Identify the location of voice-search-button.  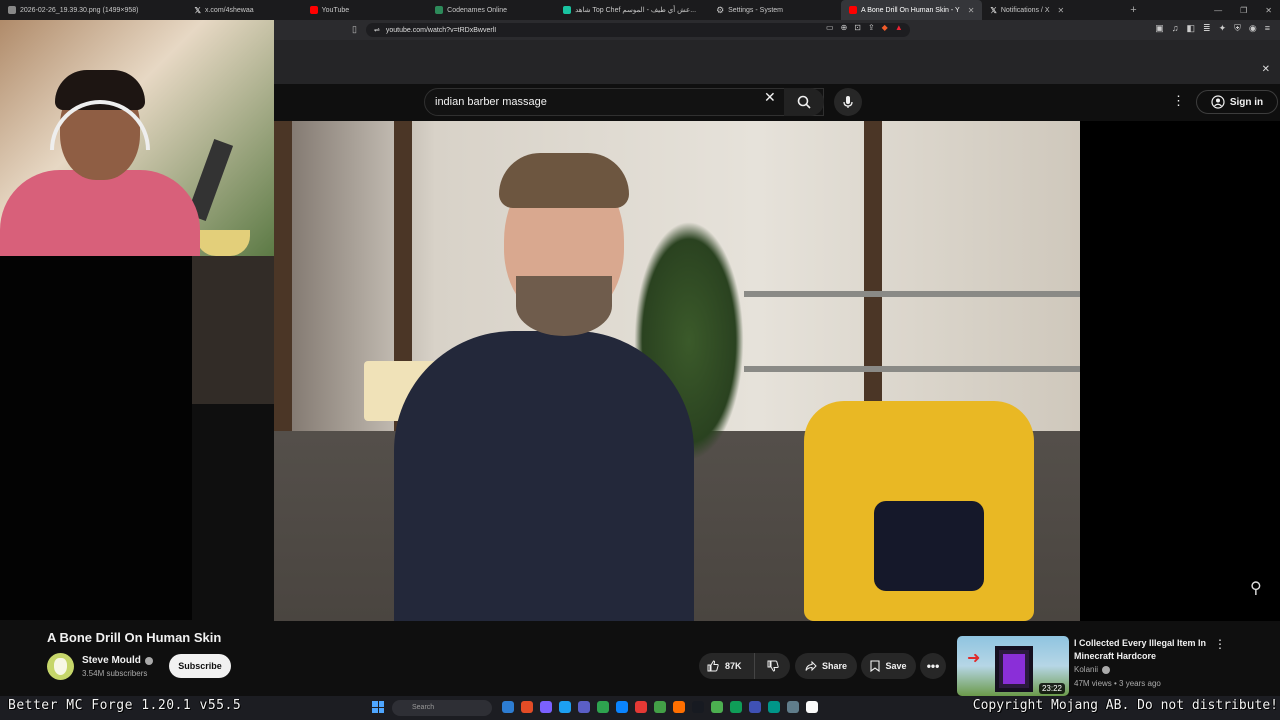
(848, 102).